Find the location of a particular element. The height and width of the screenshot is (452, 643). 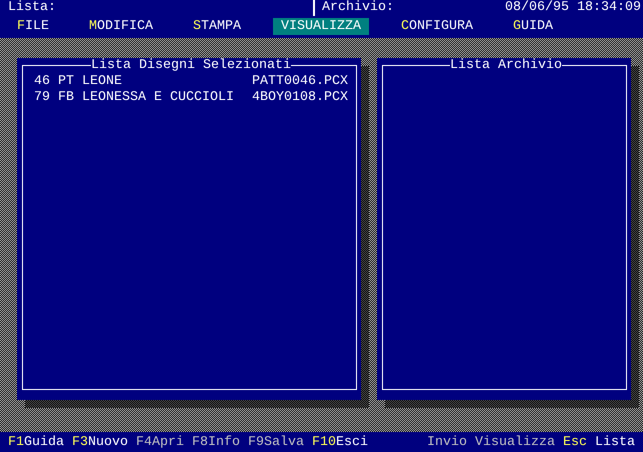

file-name: PATT0046.PCX is located at coordinates (300, 81).